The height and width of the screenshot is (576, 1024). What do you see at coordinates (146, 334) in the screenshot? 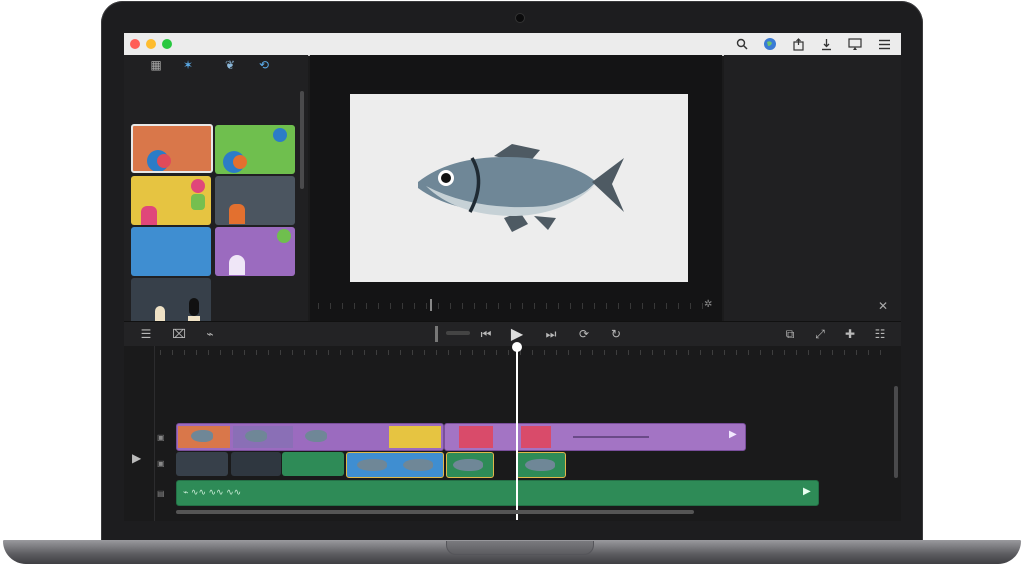
I see `list-icon: ☰` at bounding box center [146, 334].